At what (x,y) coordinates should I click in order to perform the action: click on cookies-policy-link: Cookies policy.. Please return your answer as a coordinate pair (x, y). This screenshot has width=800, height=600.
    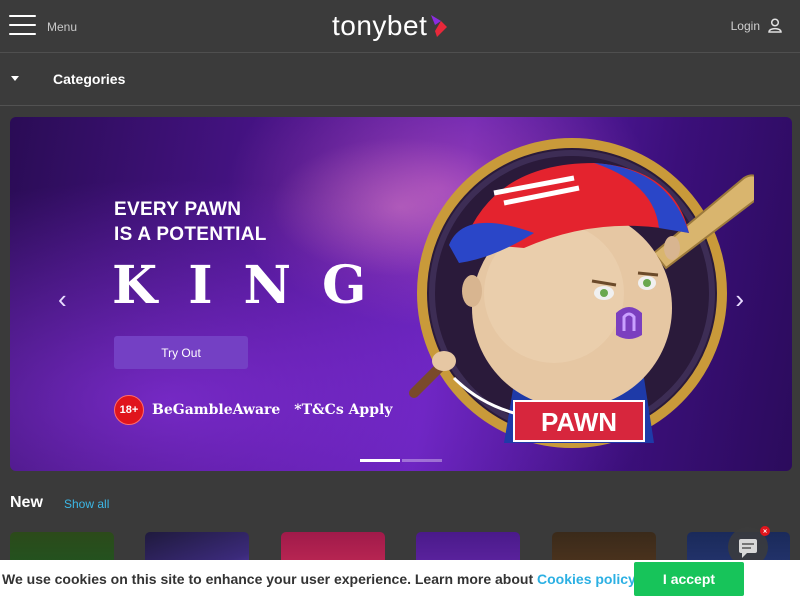
    Looking at the image, I should click on (588, 579).